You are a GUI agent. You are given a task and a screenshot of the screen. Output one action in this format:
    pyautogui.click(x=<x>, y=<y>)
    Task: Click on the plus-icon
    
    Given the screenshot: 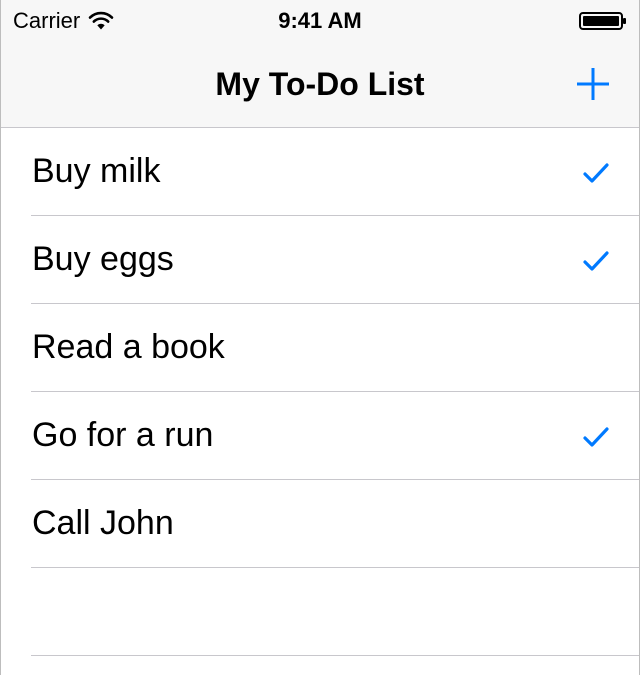 What is the action you would take?
    pyautogui.click(x=593, y=84)
    